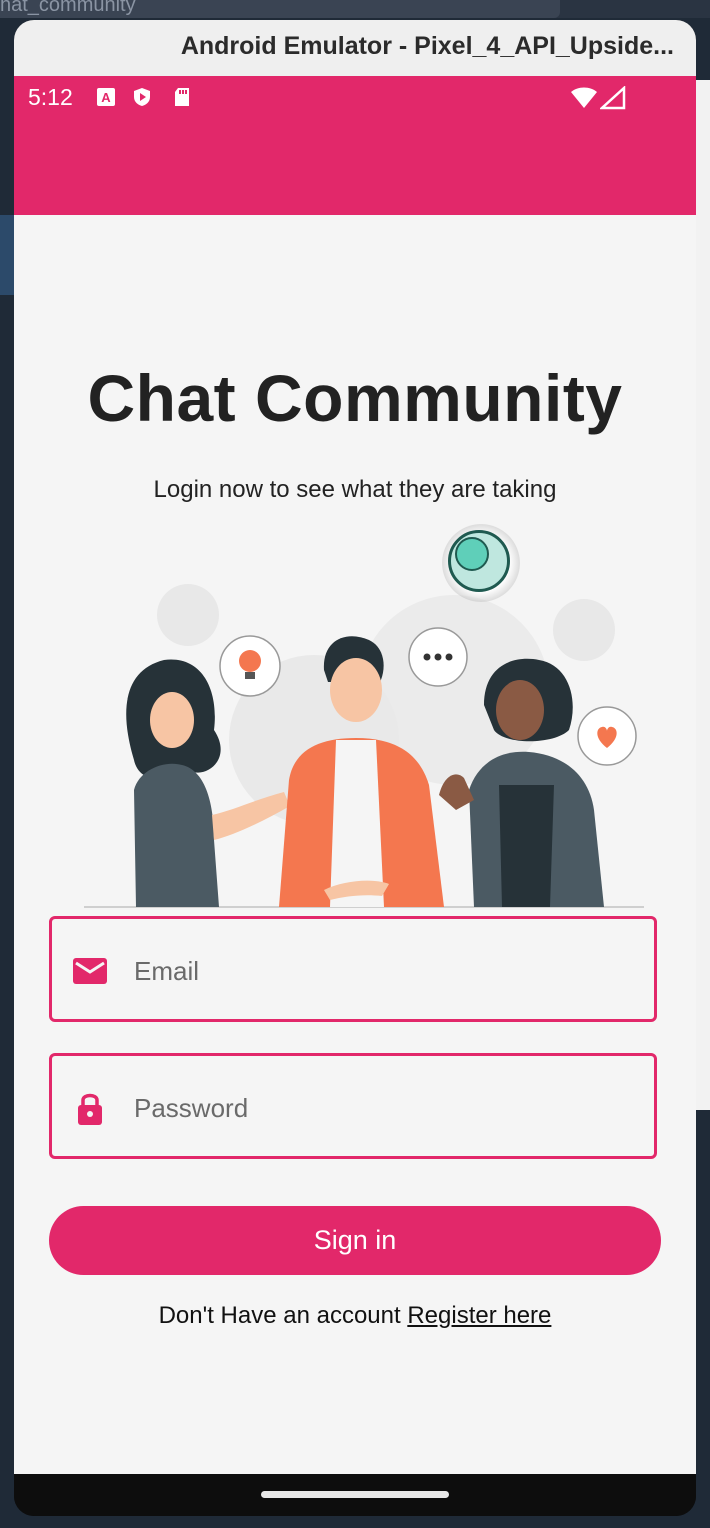 The image size is (710, 1528). Describe the element at coordinates (355, 1240) in the screenshot. I see `sign-in-button: Sign in` at that location.